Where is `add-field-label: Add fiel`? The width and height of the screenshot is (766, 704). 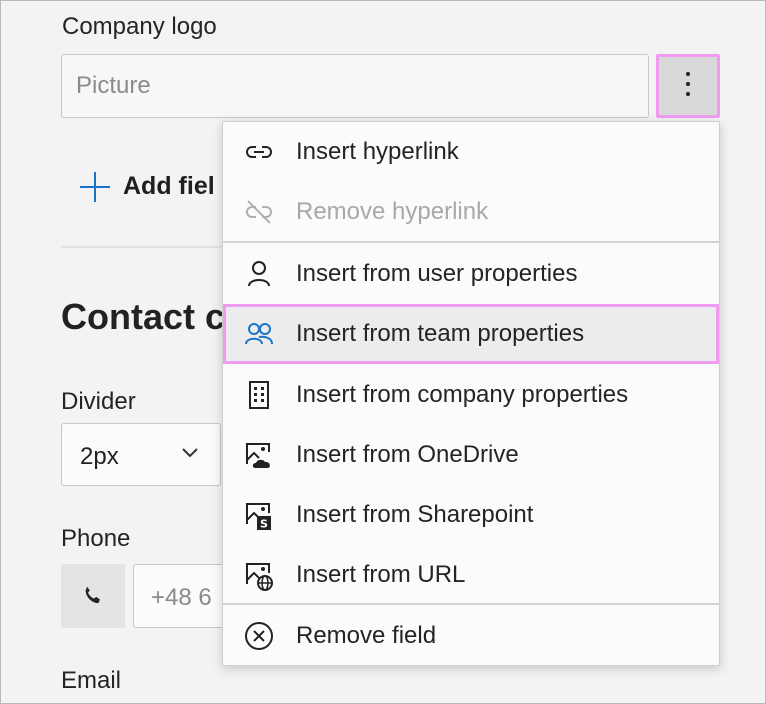
add-field-label: Add fiel is located at coordinates (169, 186).